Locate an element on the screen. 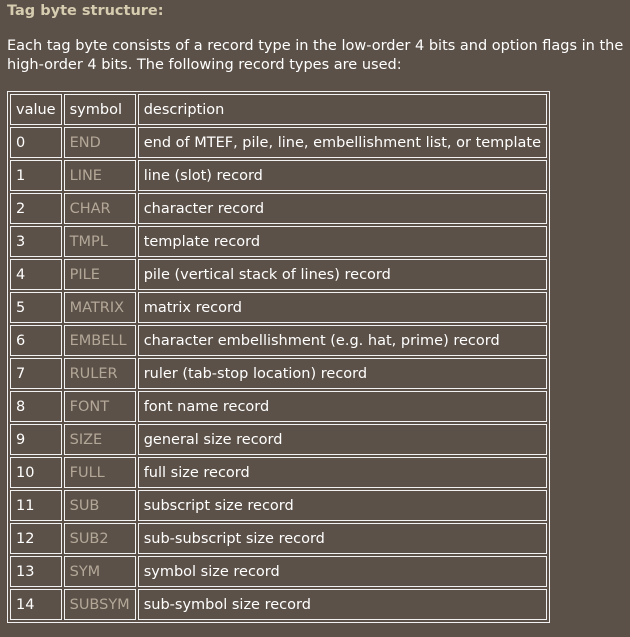 Image resolution: width=630 pixels, height=637 pixels. cell-description: full size record is located at coordinates (342, 472).